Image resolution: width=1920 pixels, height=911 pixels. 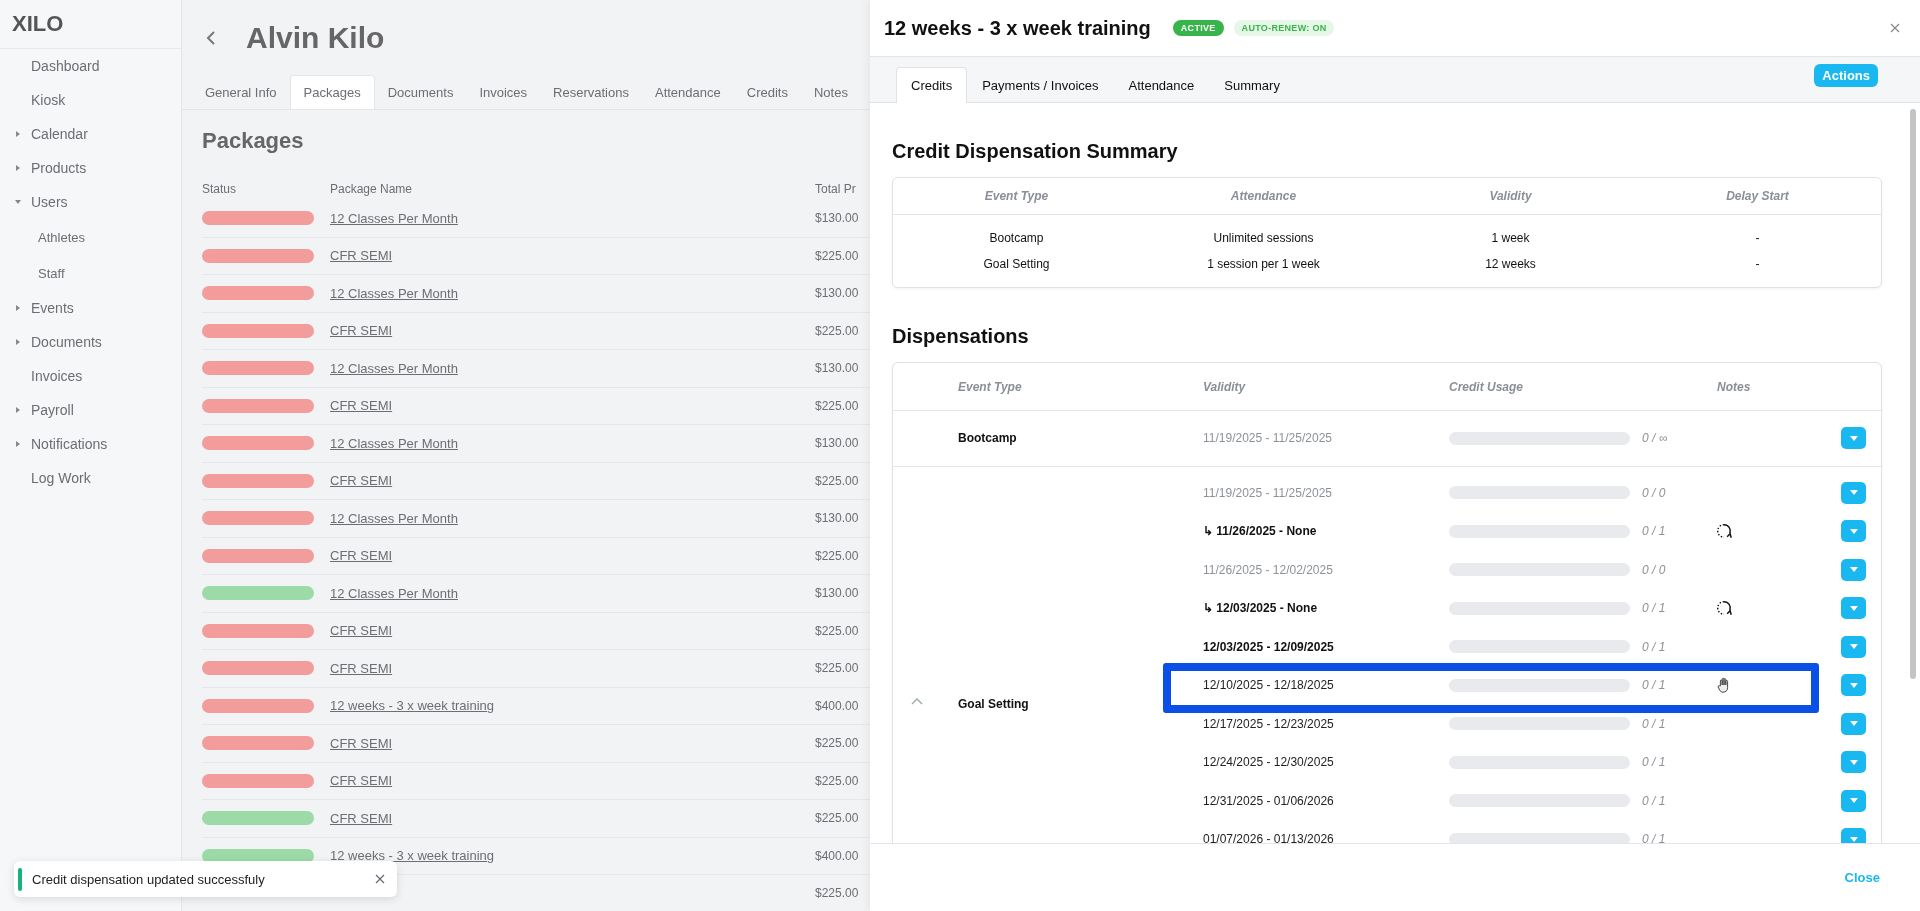 I want to click on sidebar-item: Products, so click(x=90, y=168).